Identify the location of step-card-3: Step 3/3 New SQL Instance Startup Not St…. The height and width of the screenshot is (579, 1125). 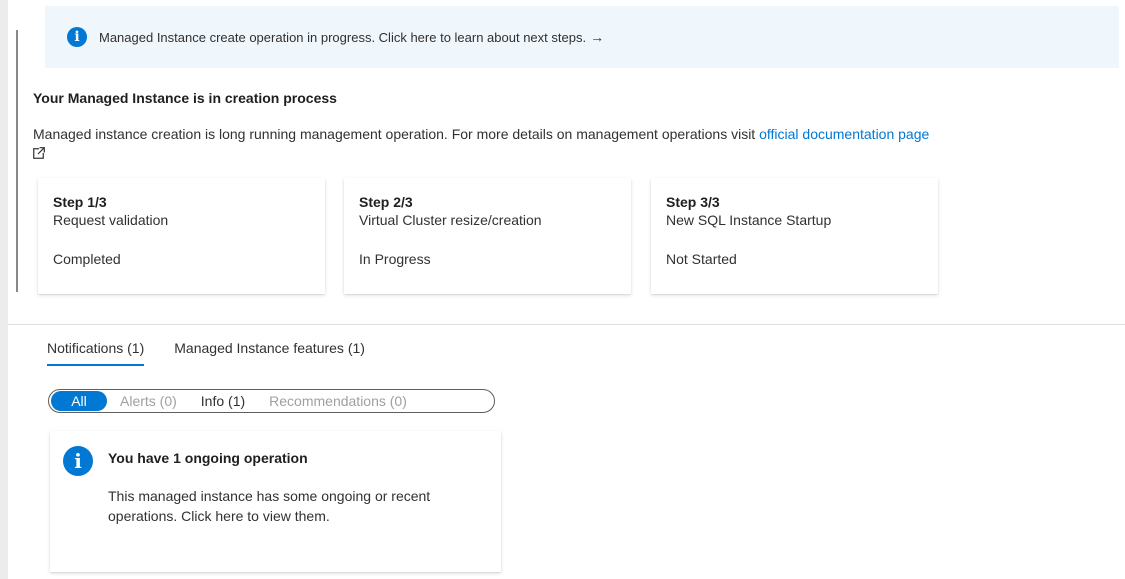
(794, 236).